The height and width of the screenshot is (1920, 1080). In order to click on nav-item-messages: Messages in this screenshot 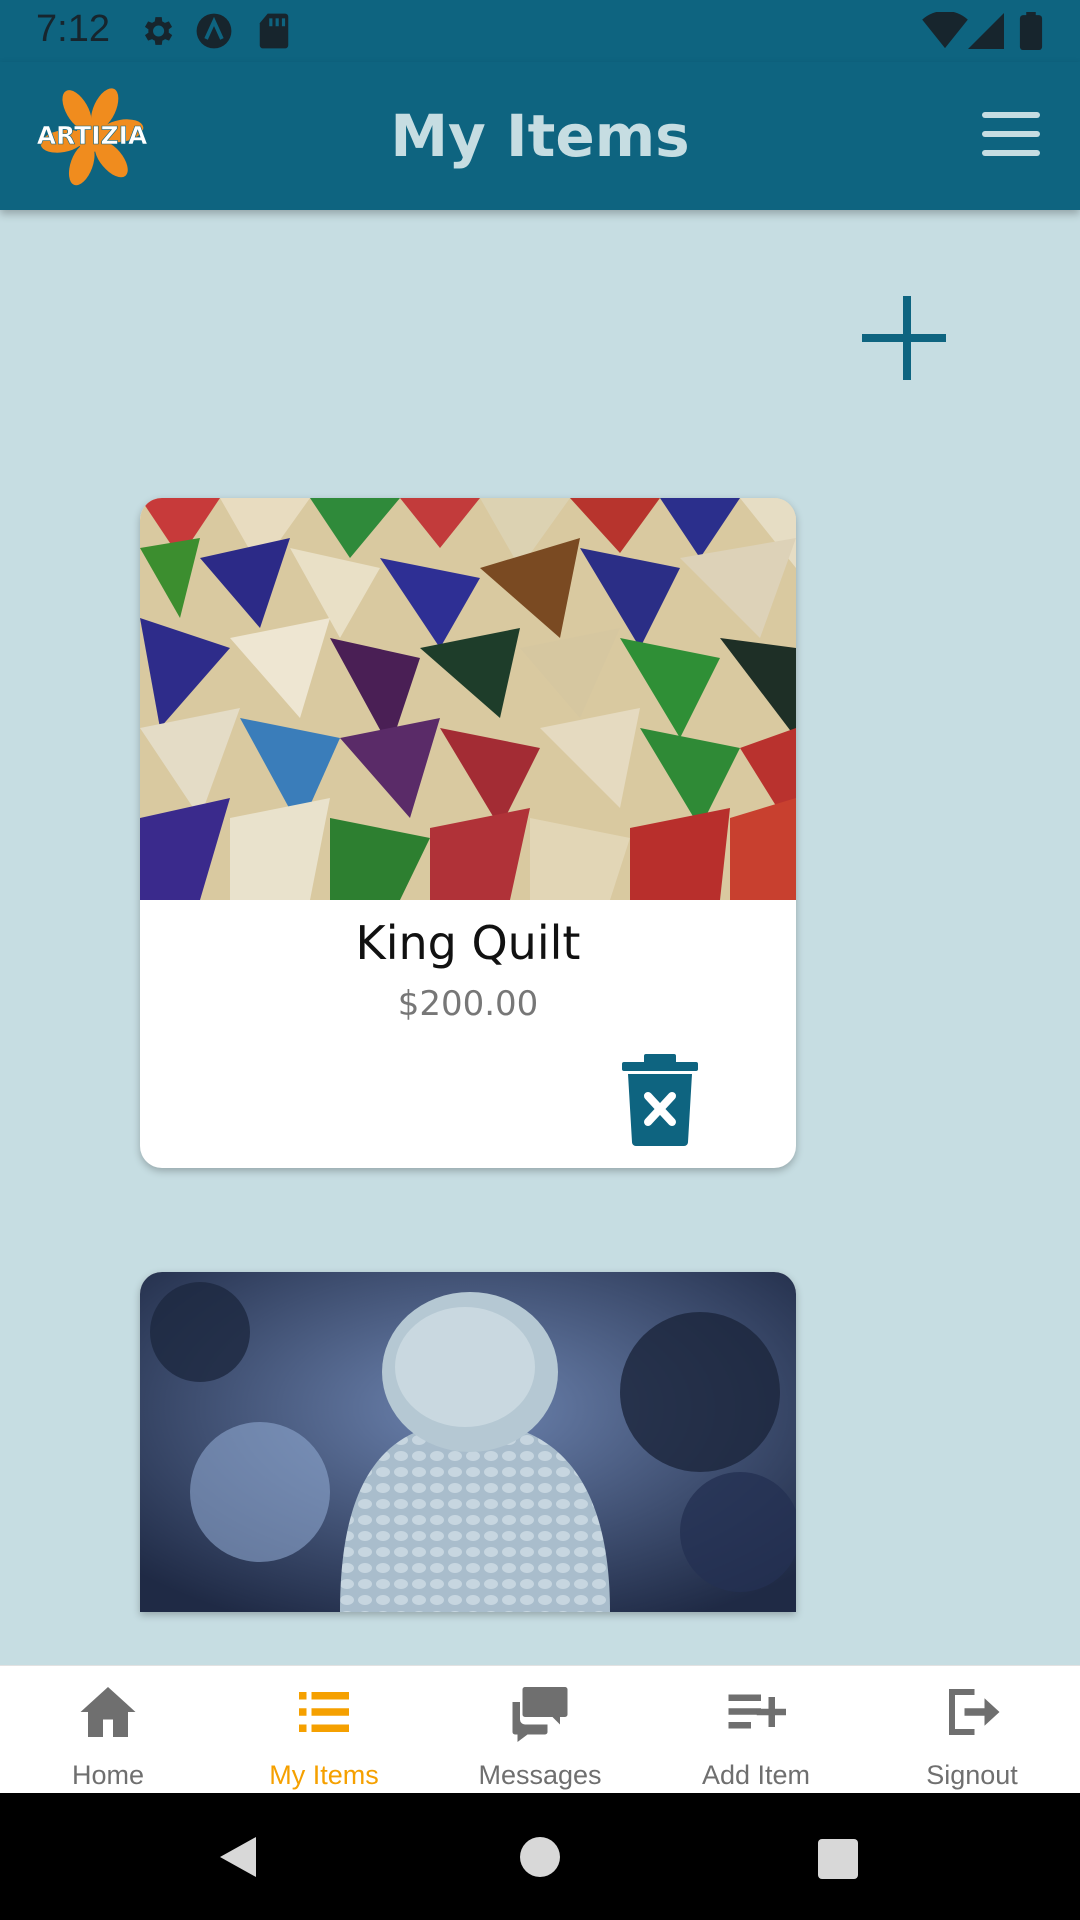, I will do `click(540, 1730)`.